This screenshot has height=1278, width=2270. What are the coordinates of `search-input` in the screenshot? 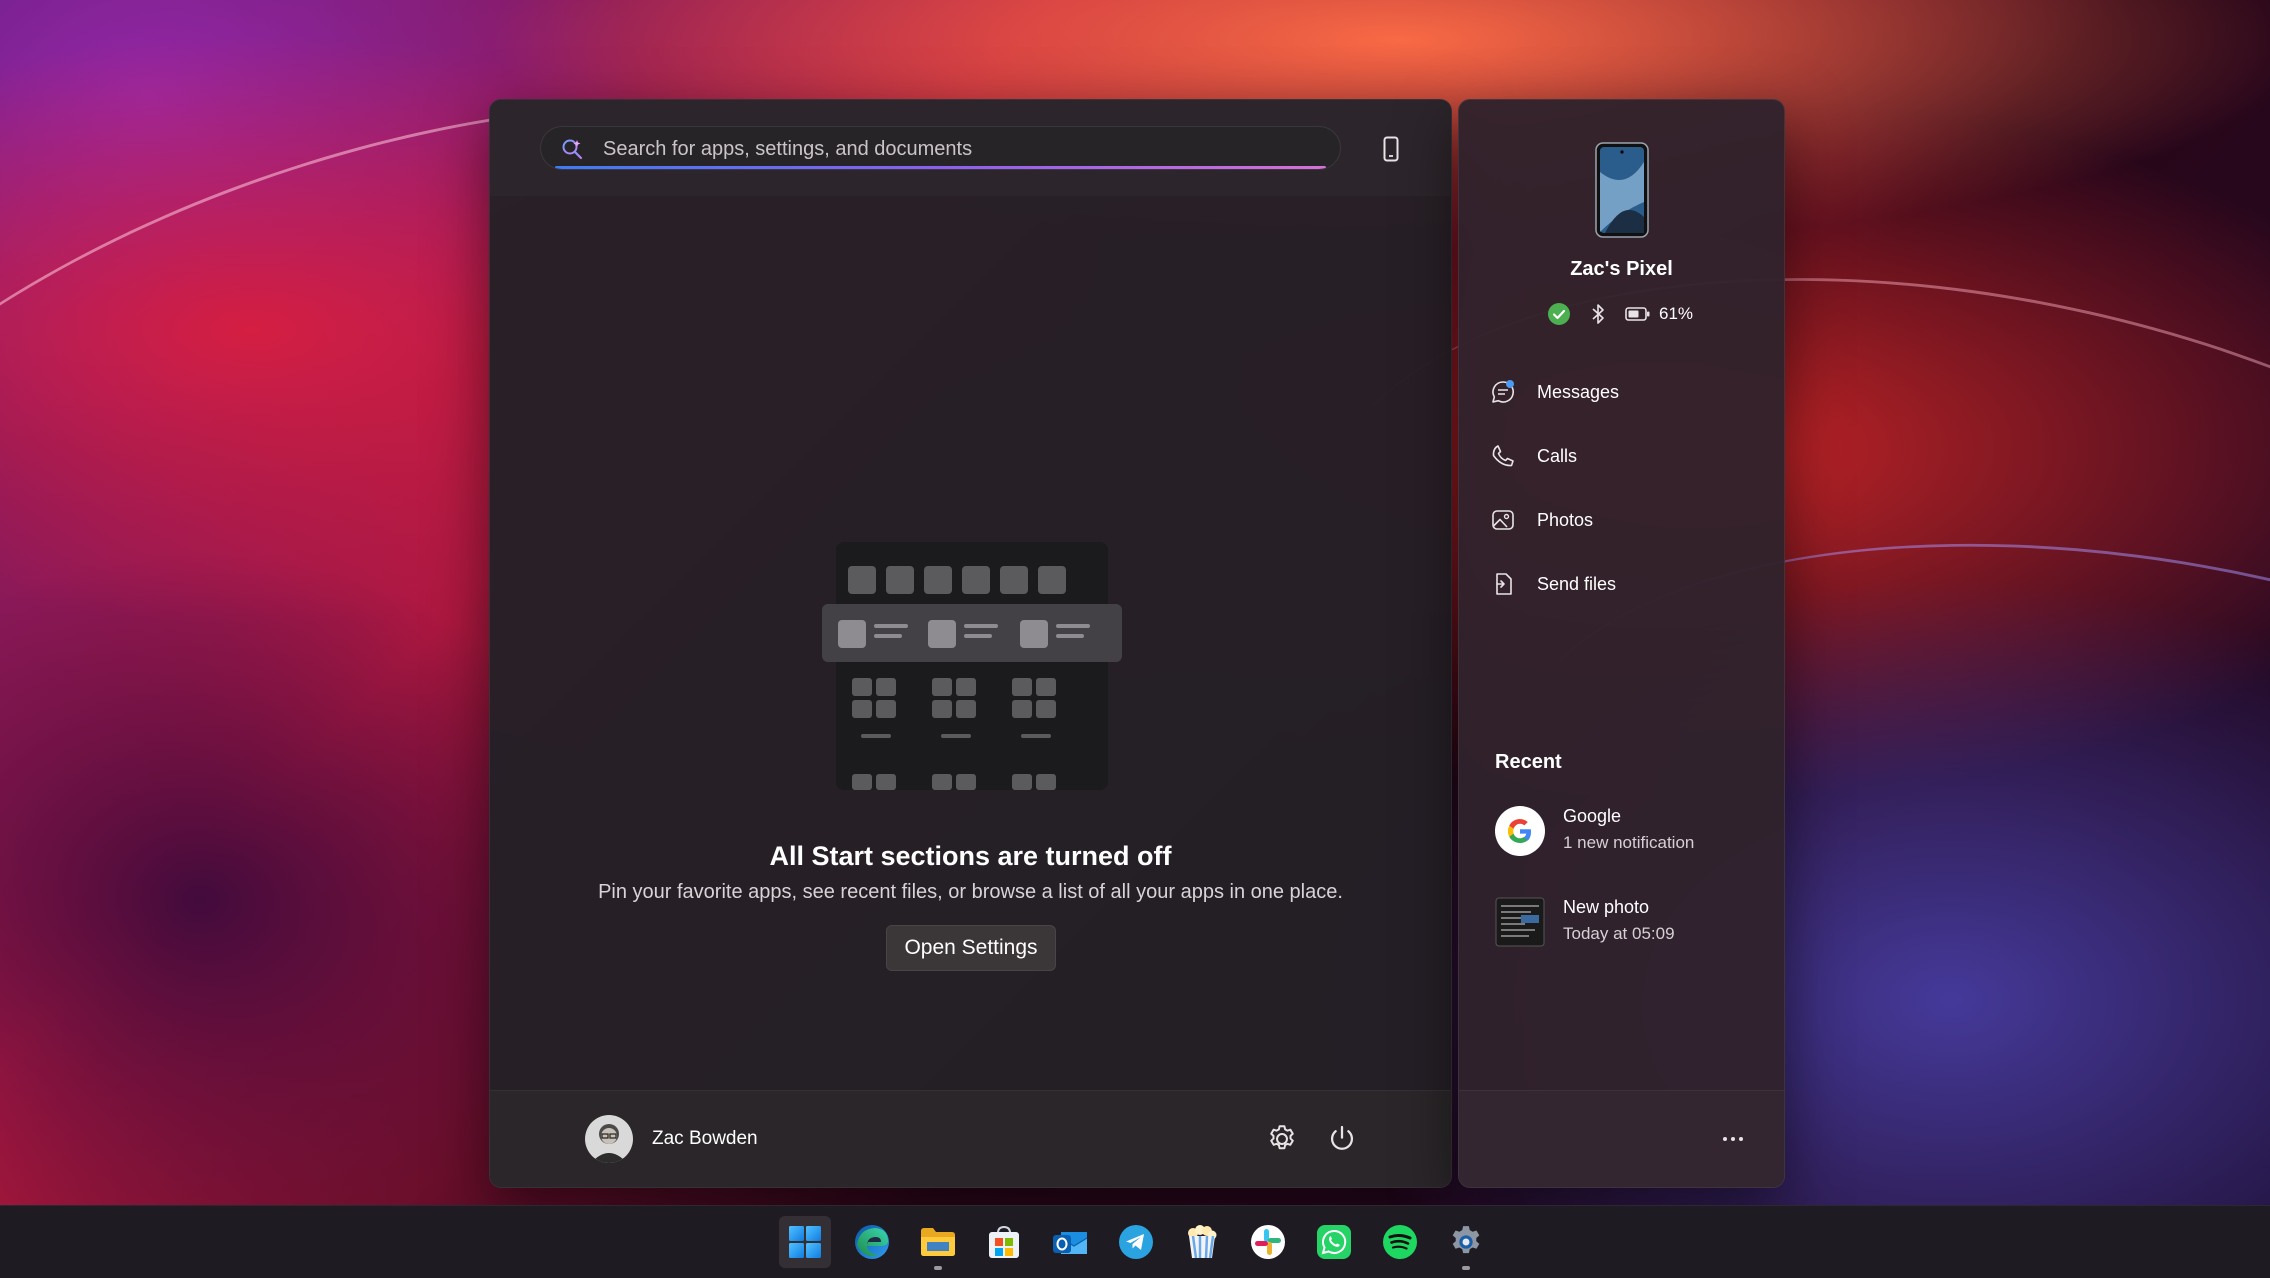 It's located at (953, 149).